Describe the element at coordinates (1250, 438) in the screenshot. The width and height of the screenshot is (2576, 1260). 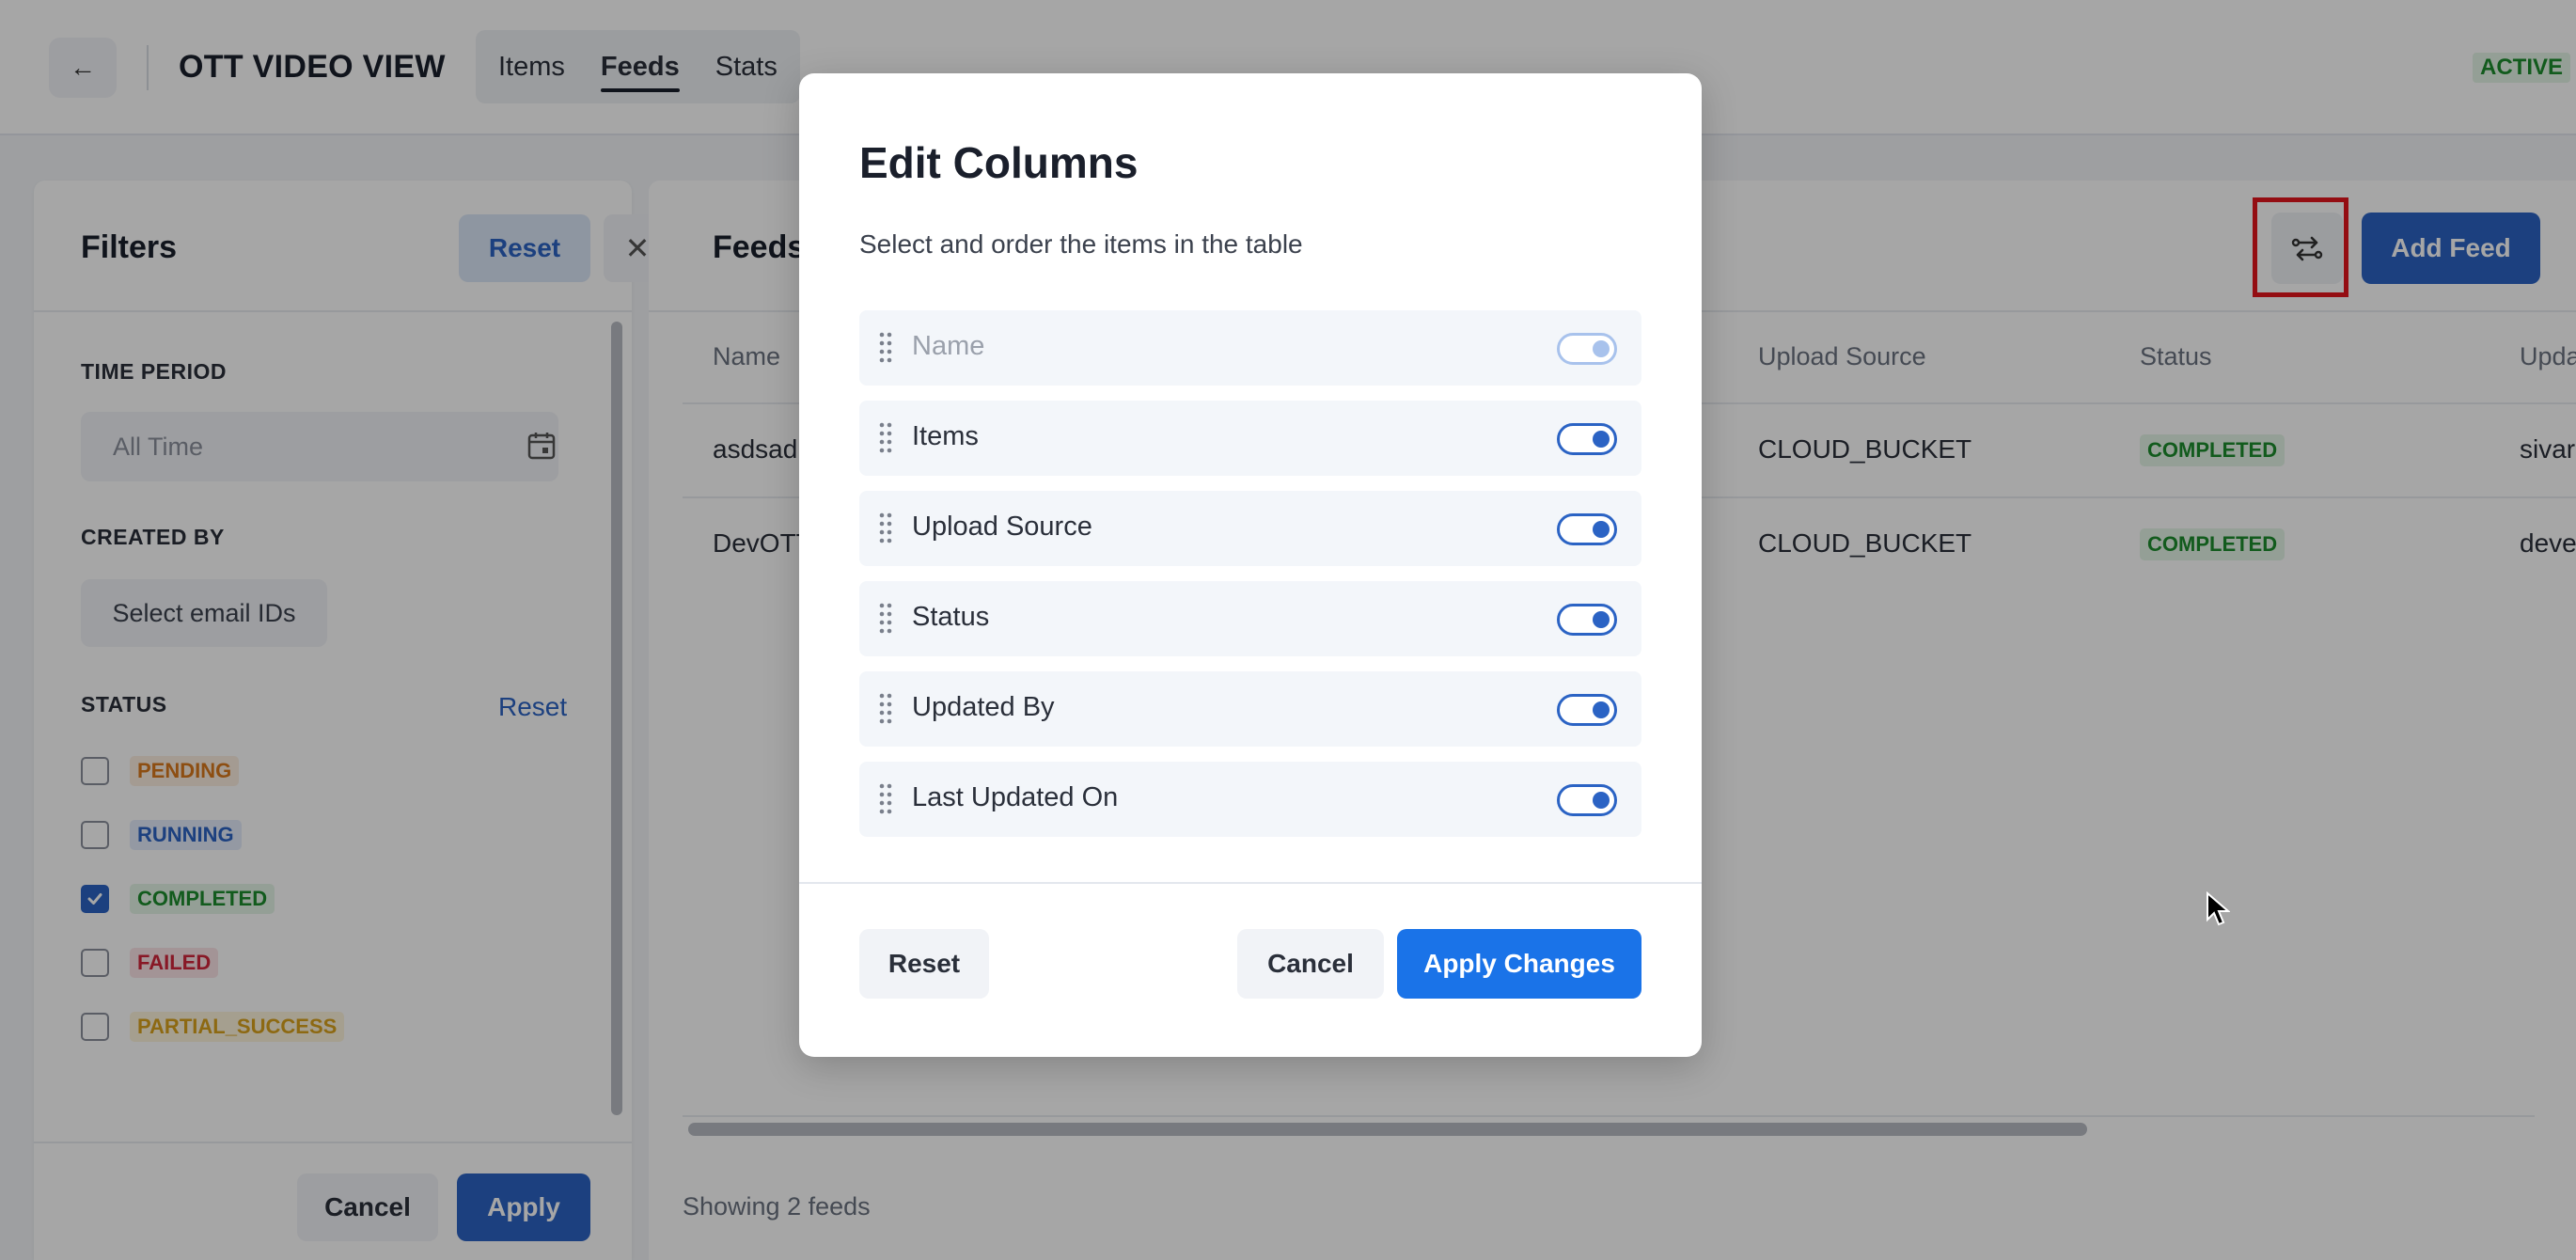
I see `column-item-items: Items` at that location.